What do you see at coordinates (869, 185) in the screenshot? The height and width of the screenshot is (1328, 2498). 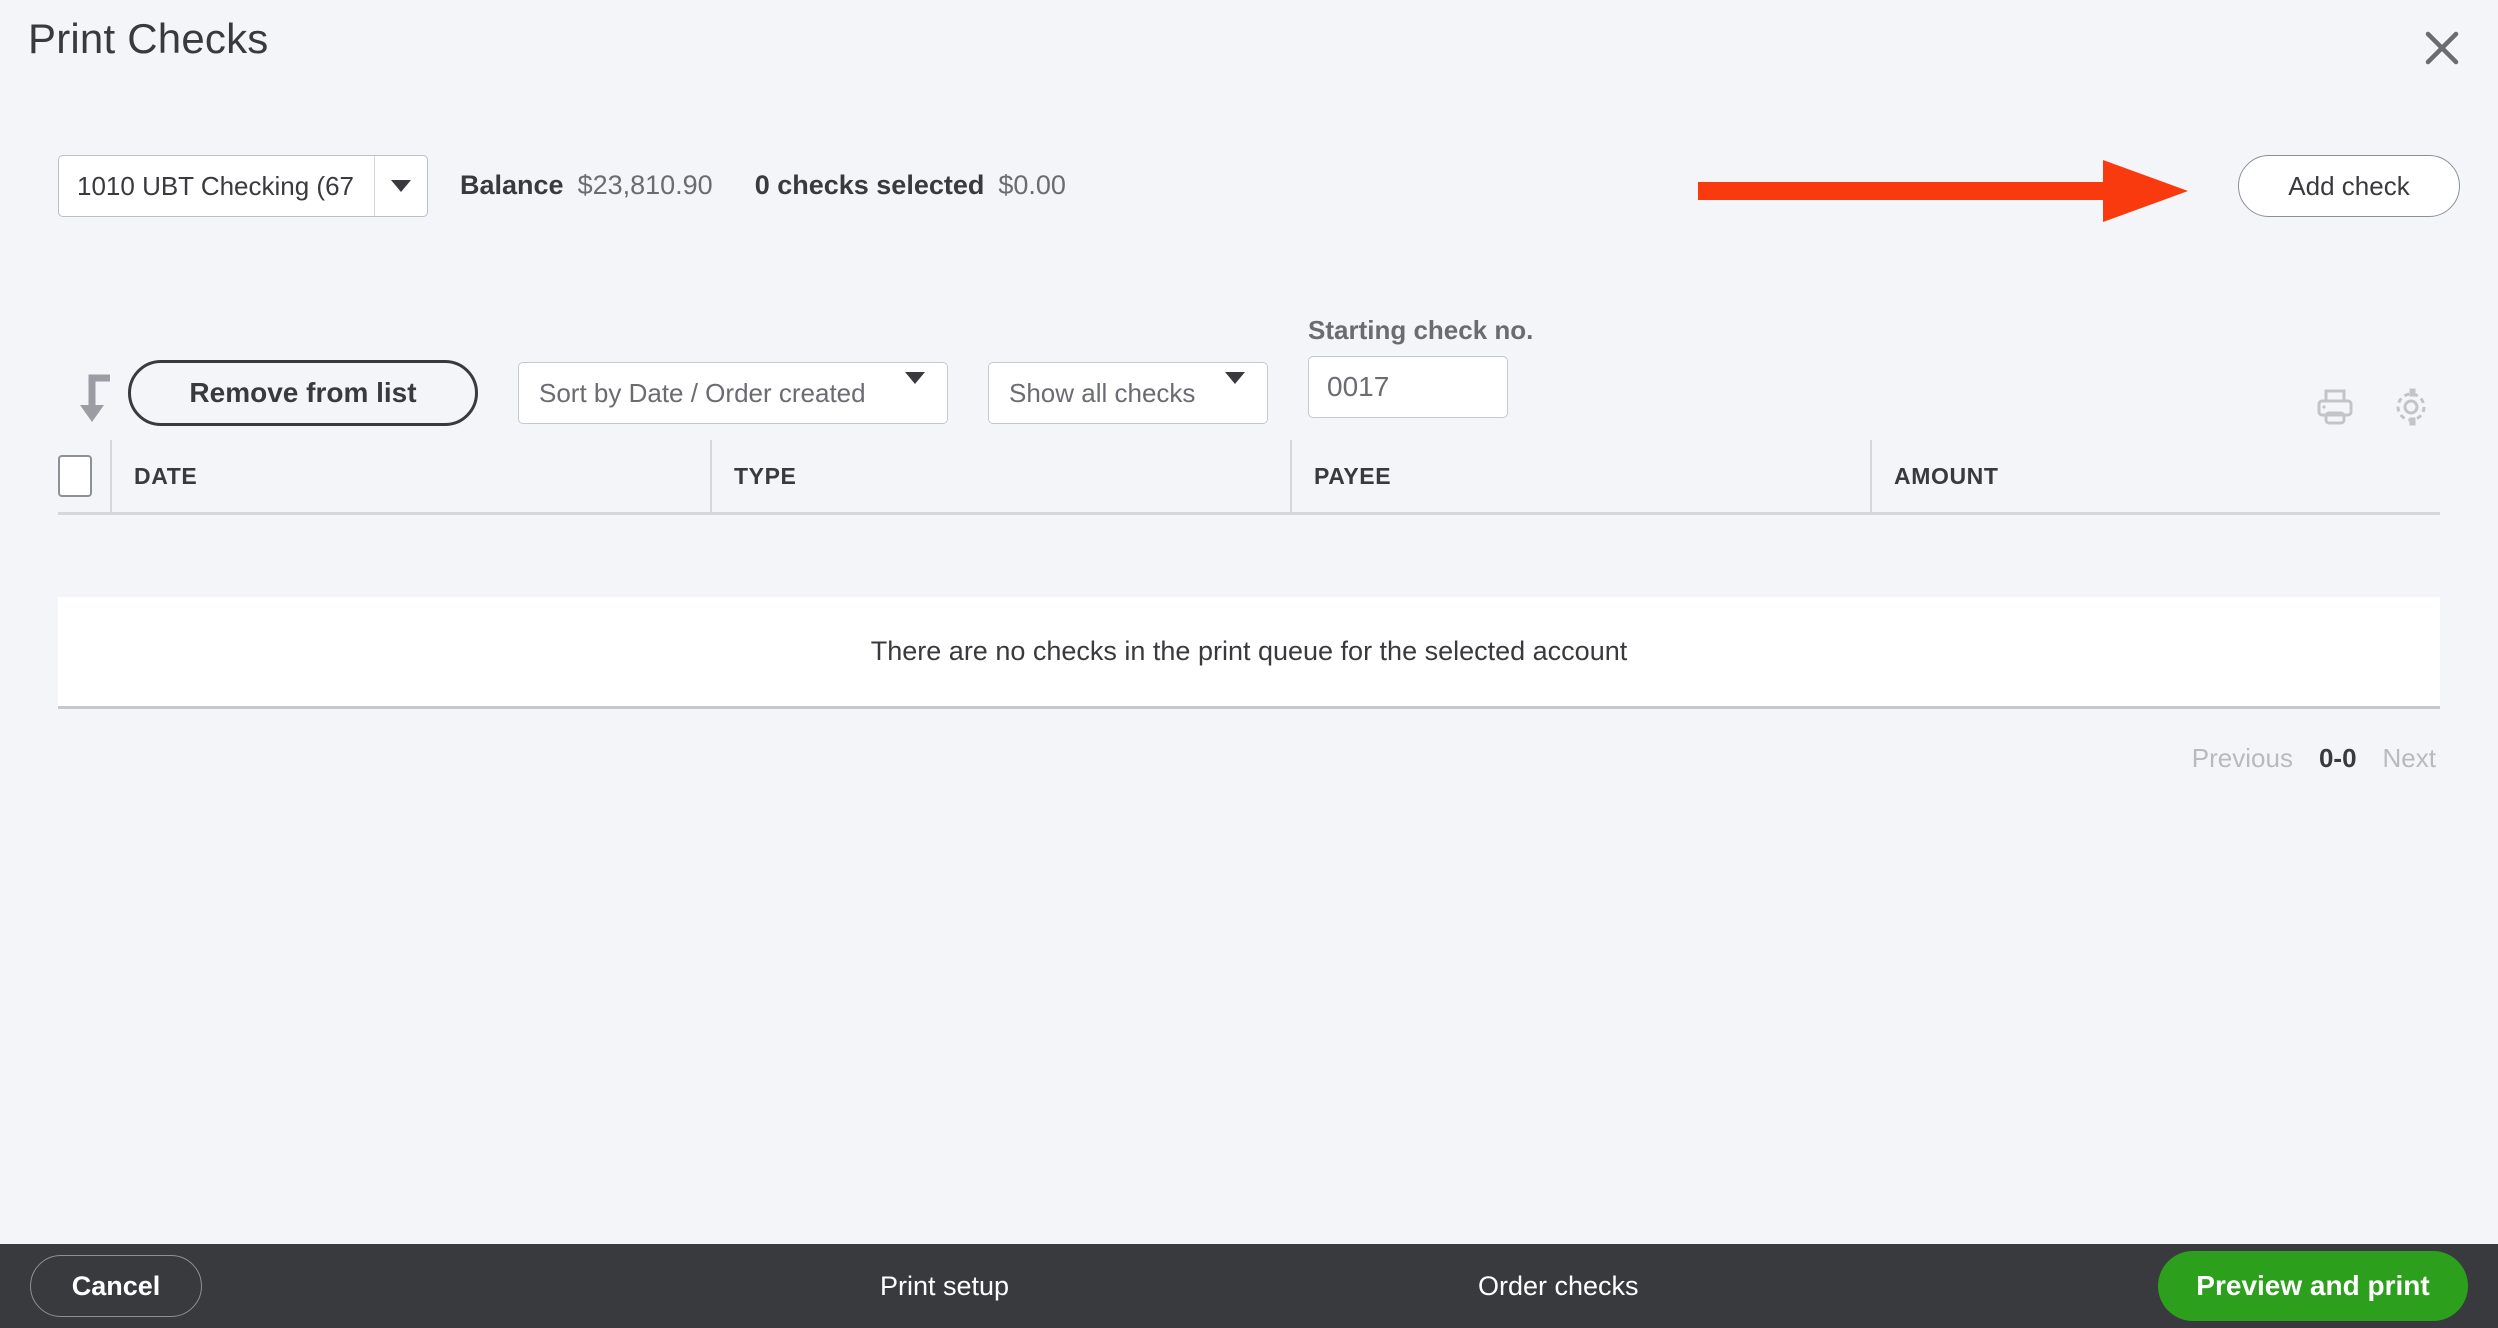 I see `checks-selected-label: 0 checks selected` at bounding box center [869, 185].